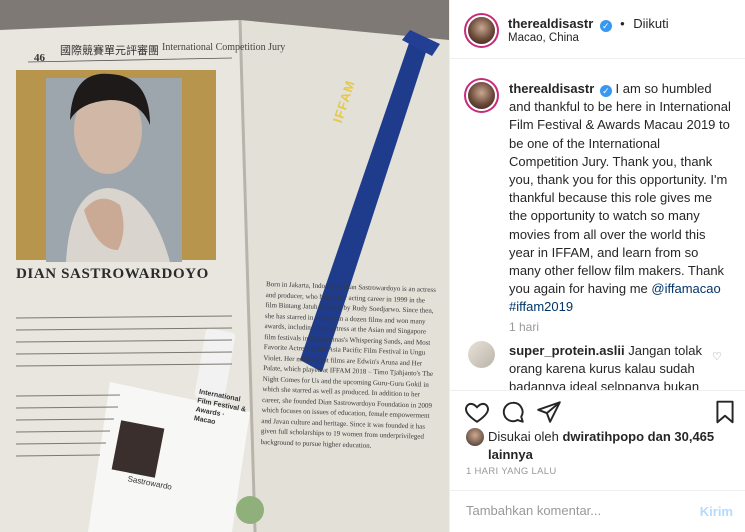  I want to click on post-header: therealdisastr ✓ • Diikuti Macao, China, so click(597, 29).